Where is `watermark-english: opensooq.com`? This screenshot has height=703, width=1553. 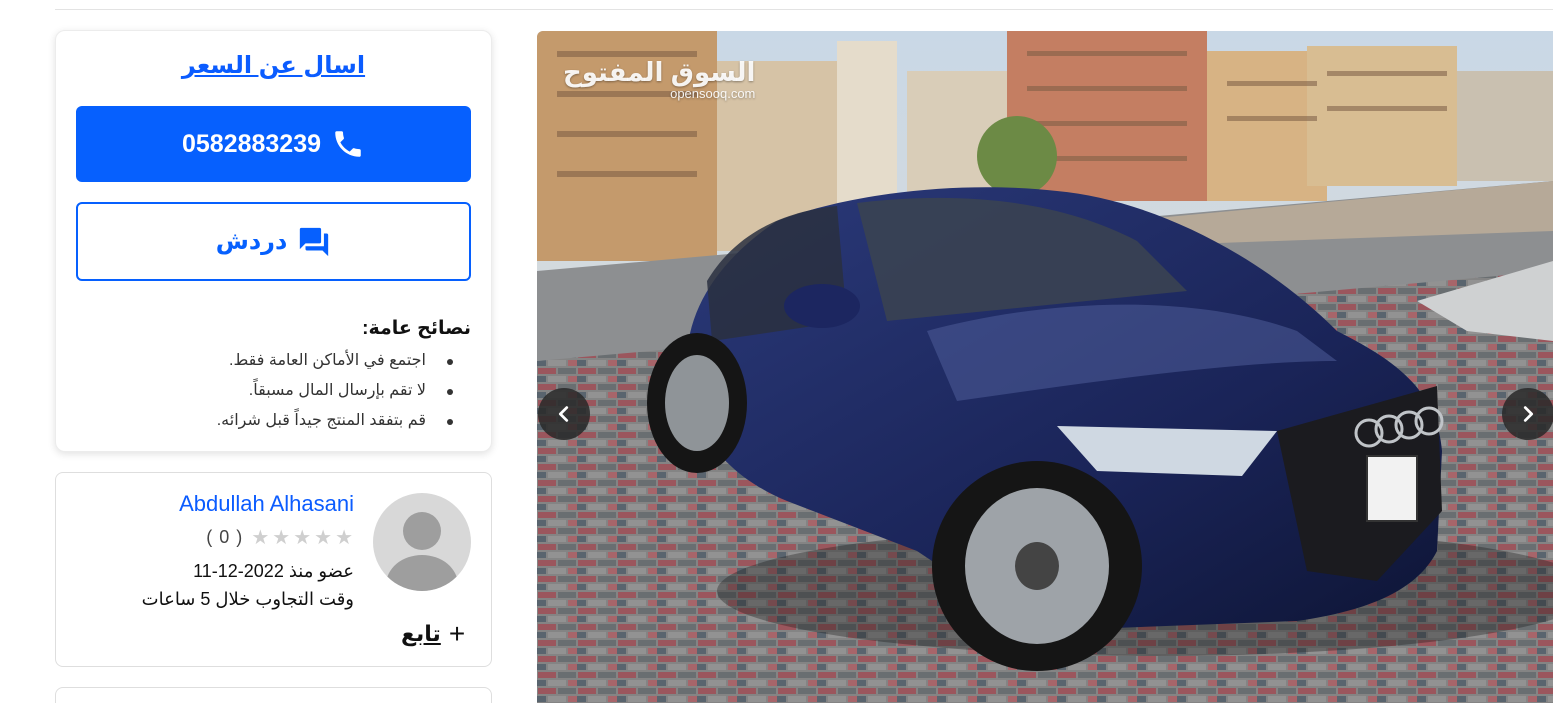 watermark-english: opensooq.com is located at coordinates (713, 93).